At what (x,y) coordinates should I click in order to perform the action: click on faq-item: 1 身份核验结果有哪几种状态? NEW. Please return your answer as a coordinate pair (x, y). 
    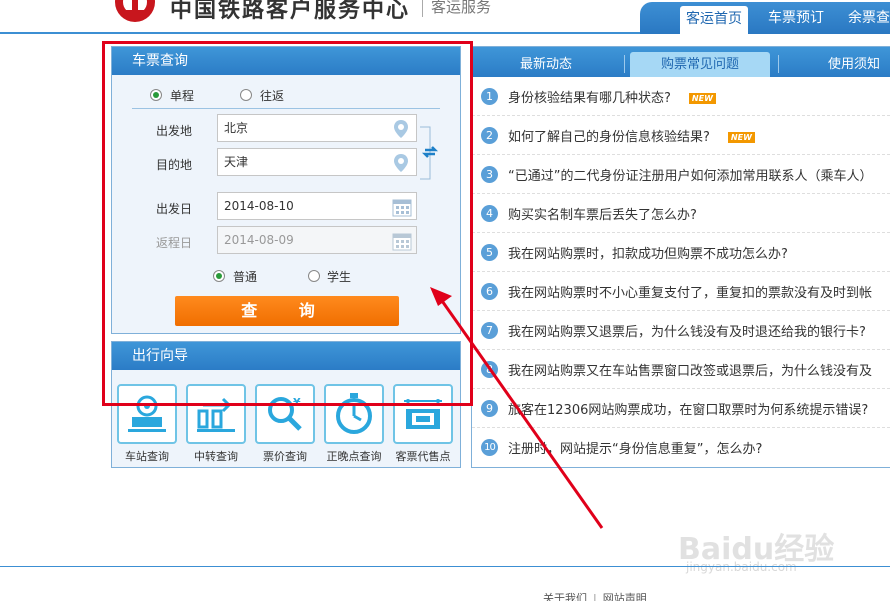
    Looking at the image, I should click on (681, 96).